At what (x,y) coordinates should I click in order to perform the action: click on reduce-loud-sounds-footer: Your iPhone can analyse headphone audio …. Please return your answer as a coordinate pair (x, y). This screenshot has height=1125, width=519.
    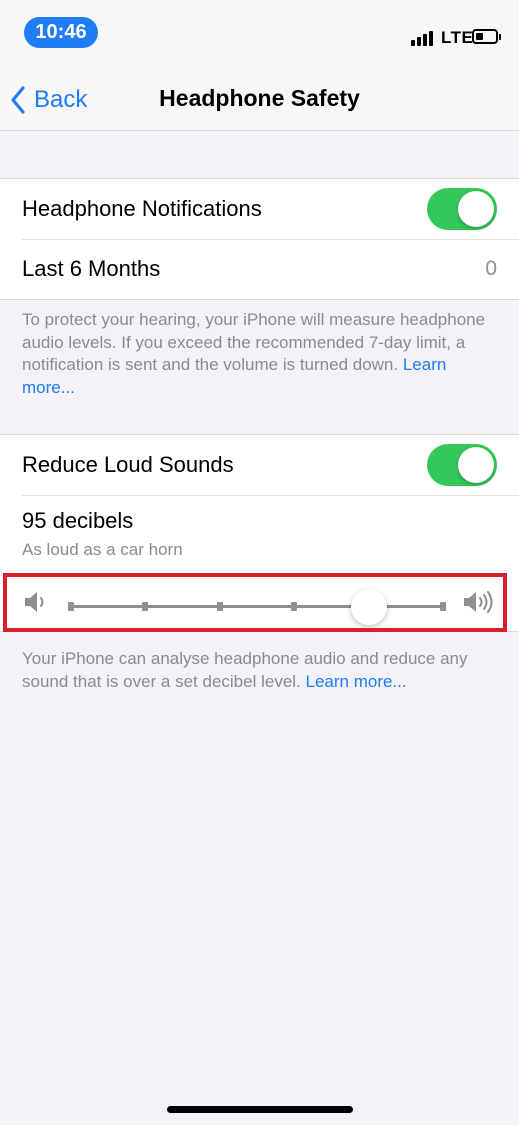
    Looking at the image, I should click on (257, 670).